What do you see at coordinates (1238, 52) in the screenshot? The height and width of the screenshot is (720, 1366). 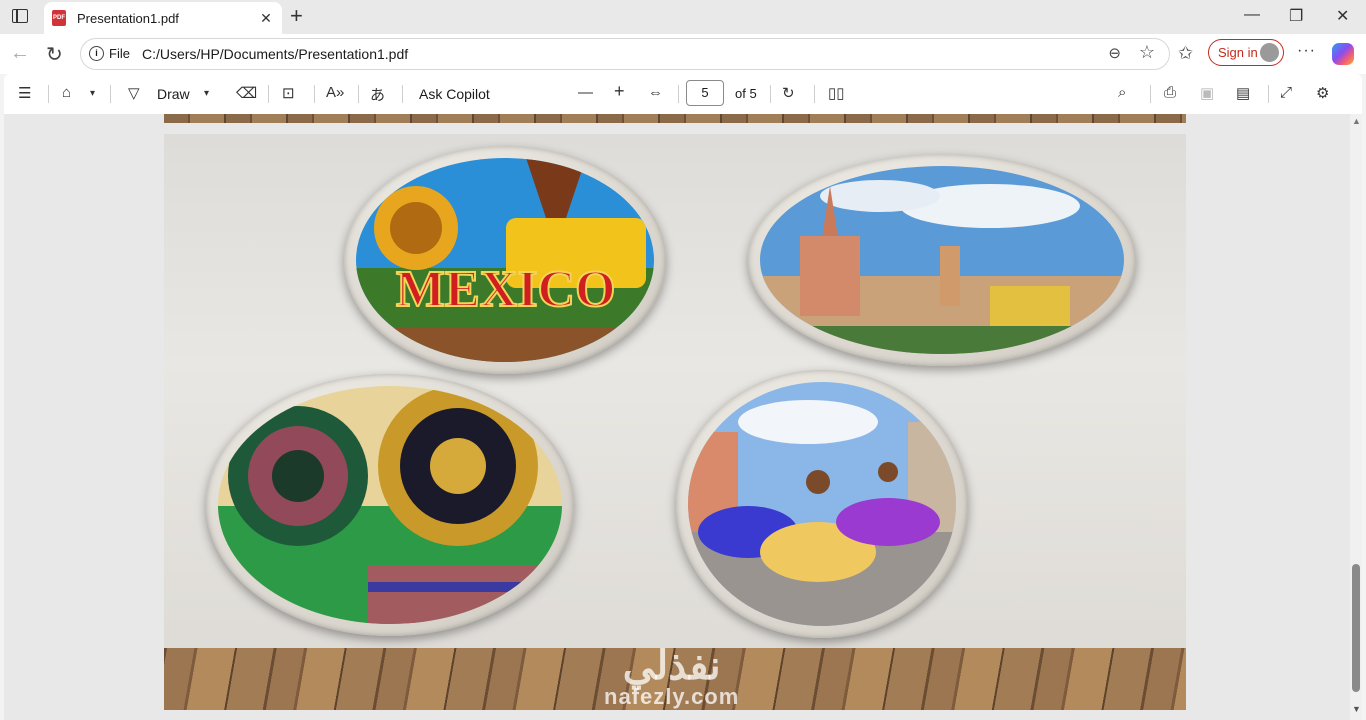 I see `sign-in-label: Sign in` at bounding box center [1238, 52].